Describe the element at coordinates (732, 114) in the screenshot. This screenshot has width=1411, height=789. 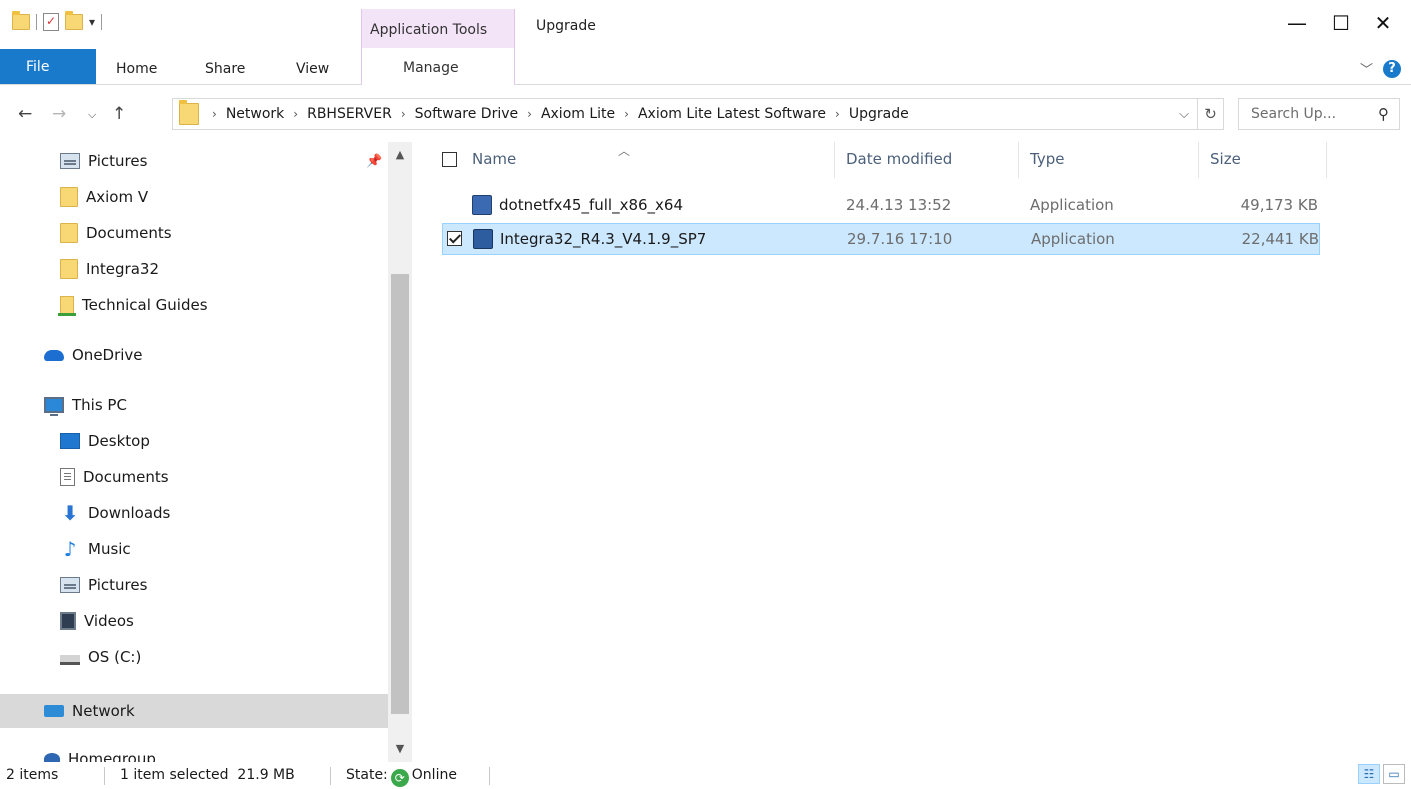
I see `breadcrumb-item: Axiom Lite Latest Software` at that location.